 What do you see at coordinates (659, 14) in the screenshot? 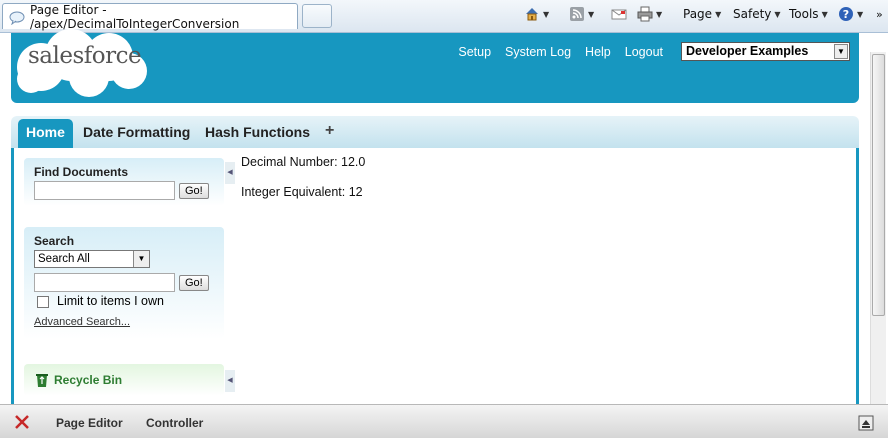
I see `print-caret-icon: ▼` at bounding box center [659, 14].